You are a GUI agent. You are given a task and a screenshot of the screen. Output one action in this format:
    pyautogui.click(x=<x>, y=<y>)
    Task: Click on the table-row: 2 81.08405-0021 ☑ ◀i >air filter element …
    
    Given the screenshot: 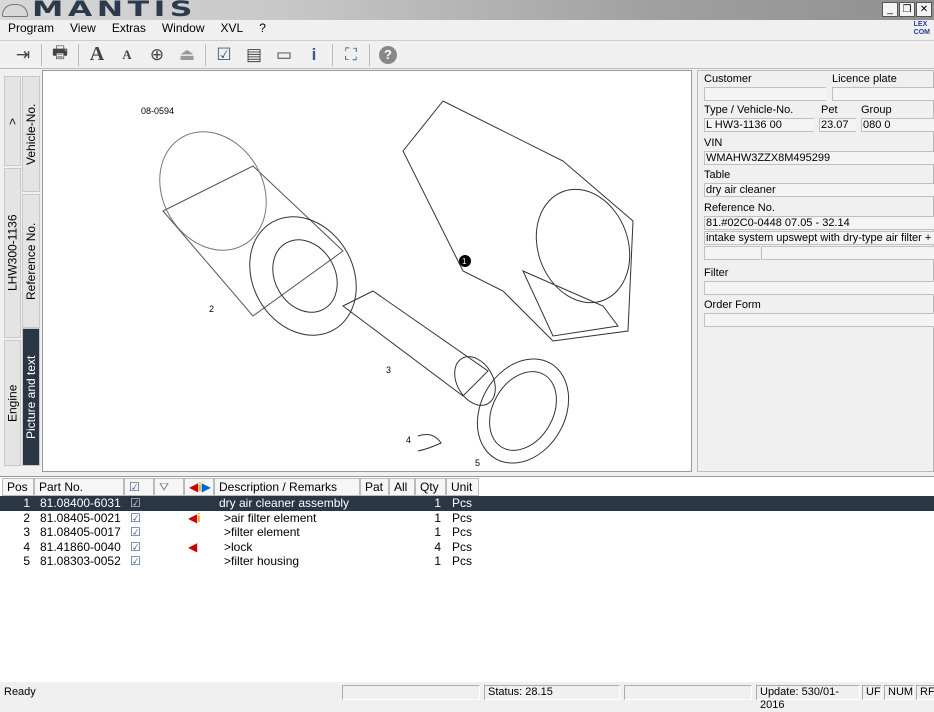 What is the action you would take?
    pyautogui.click(x=467, y=518)
    